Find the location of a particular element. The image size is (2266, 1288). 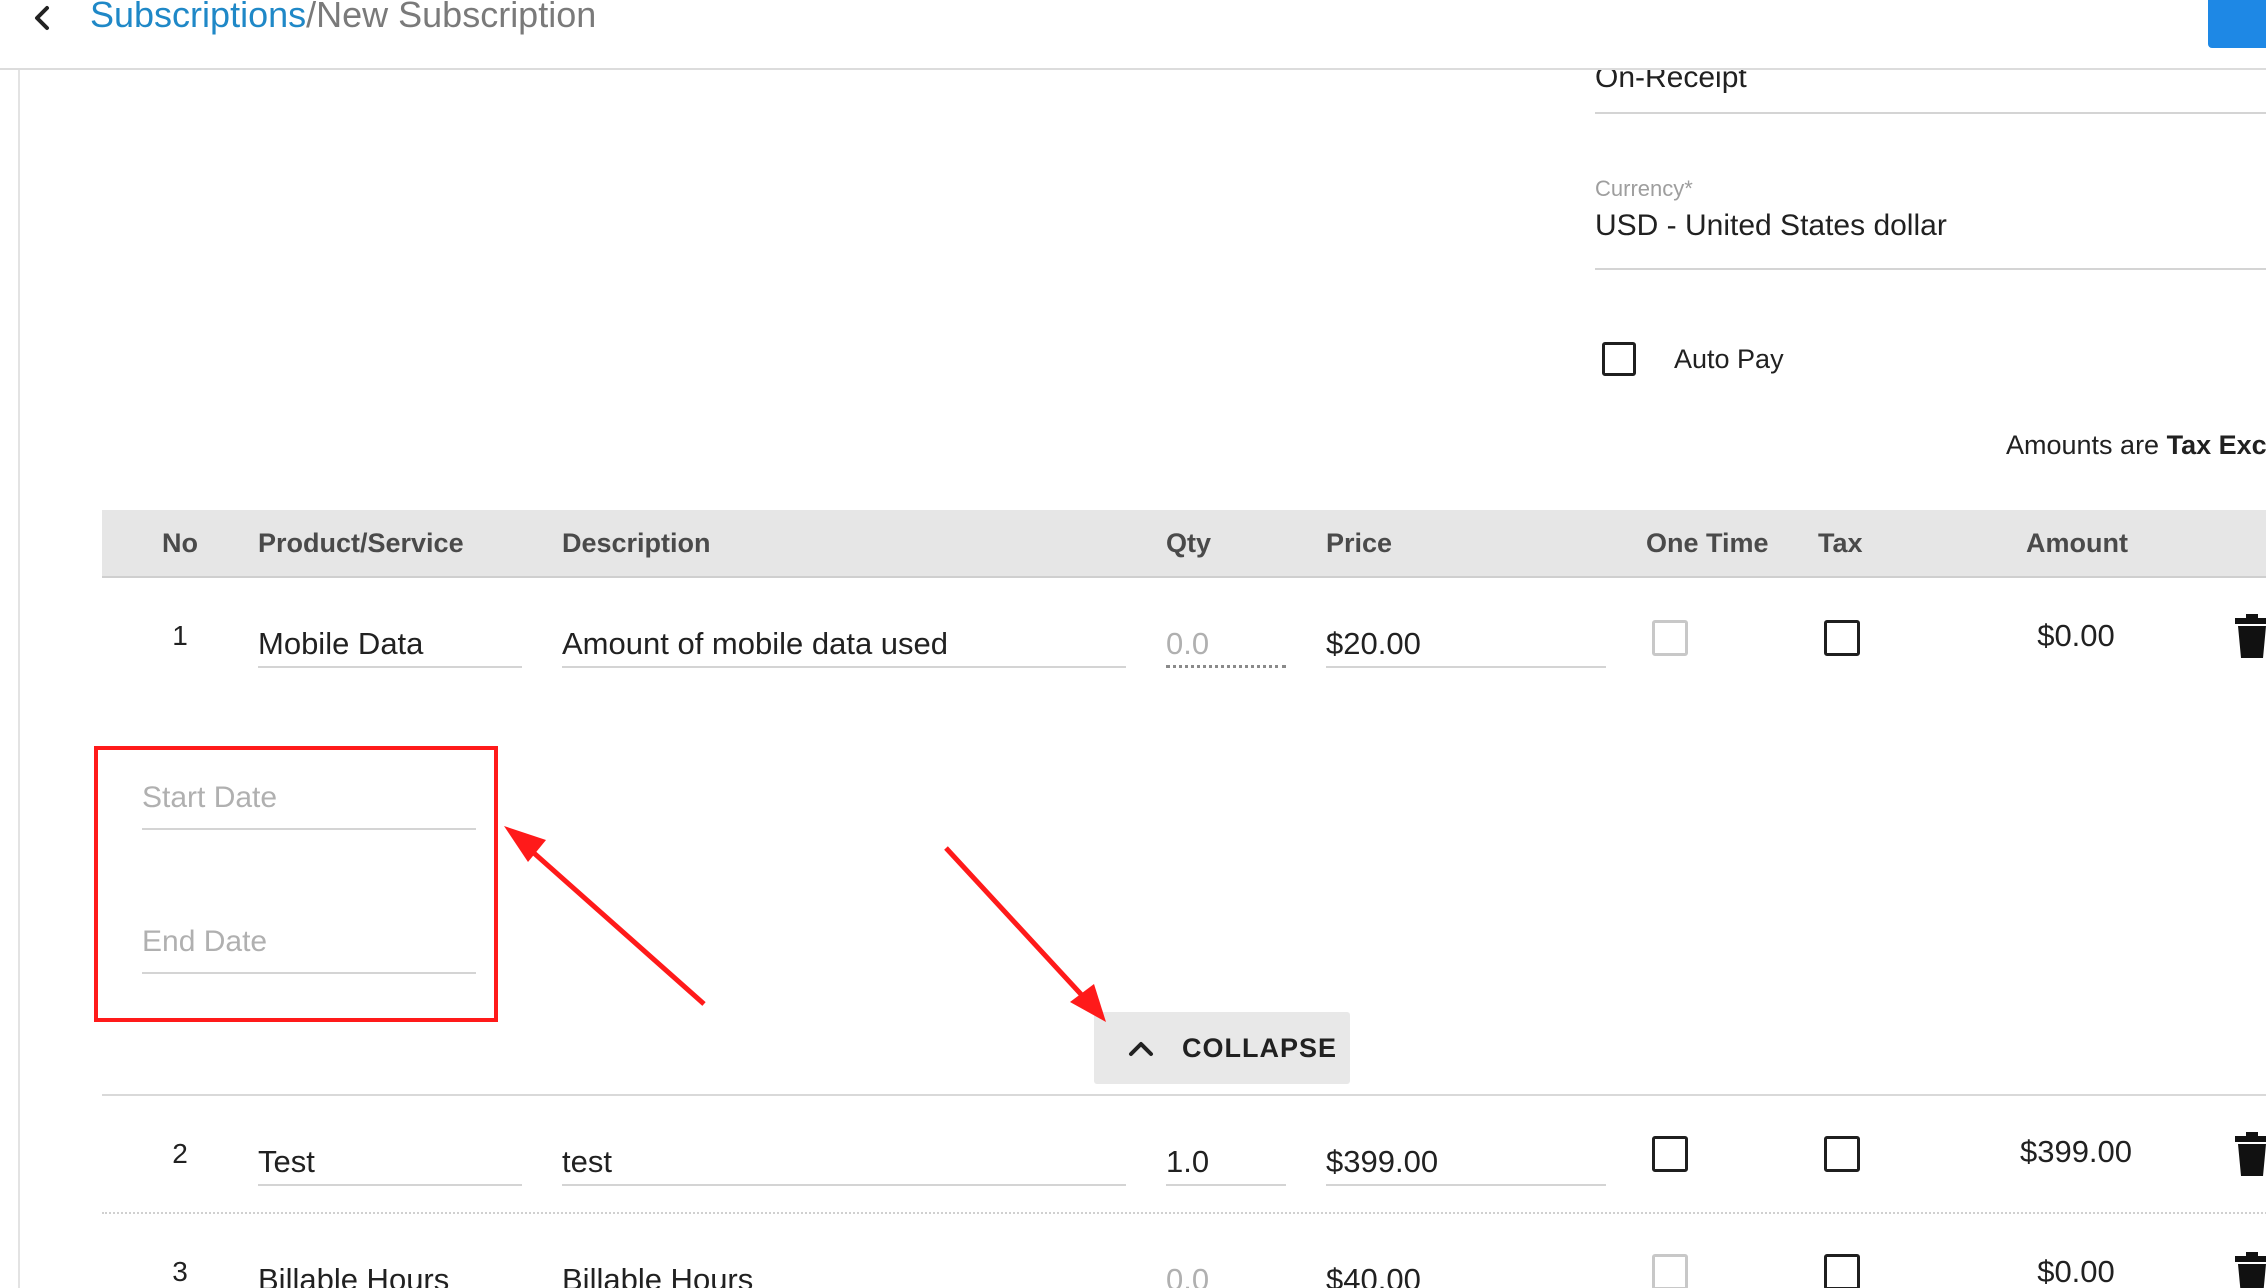

row-1-price-value: $20.00 is located at coordinates (1373, 643).